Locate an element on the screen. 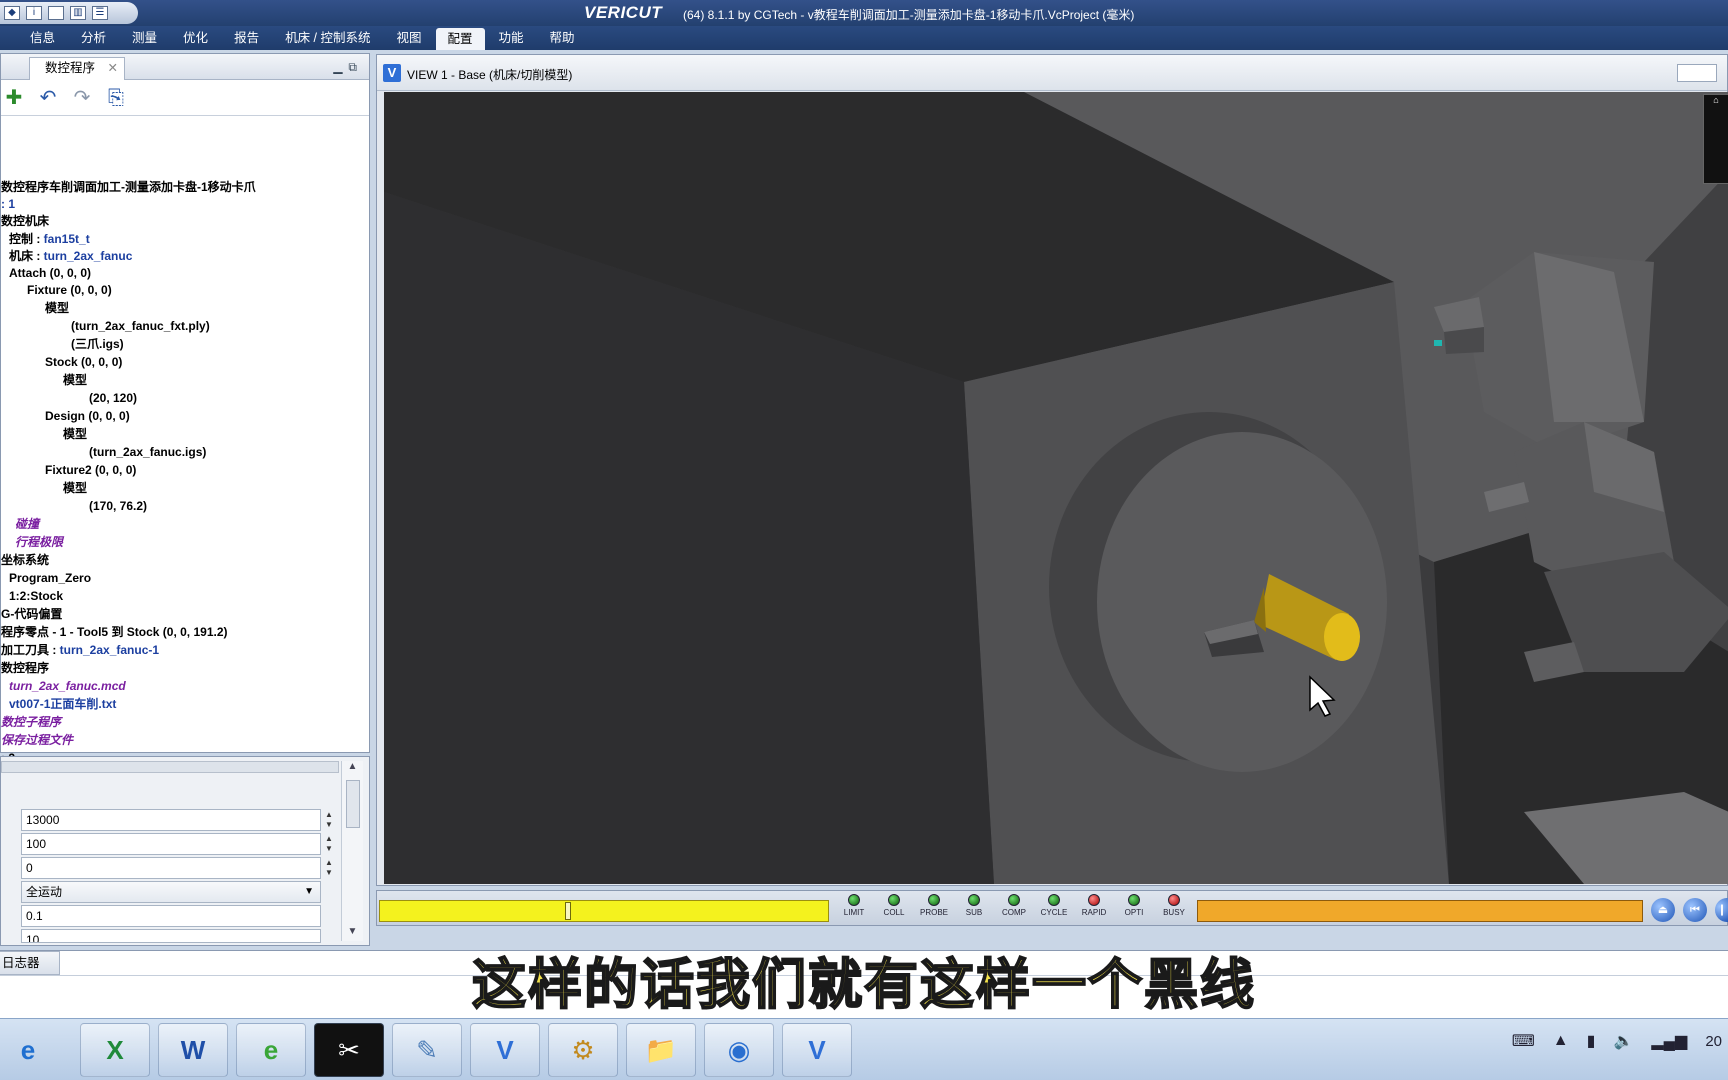 This screenshot has width=1728, height=1080. tree-node: 坐标系统 is located at coordinates (25, 560).